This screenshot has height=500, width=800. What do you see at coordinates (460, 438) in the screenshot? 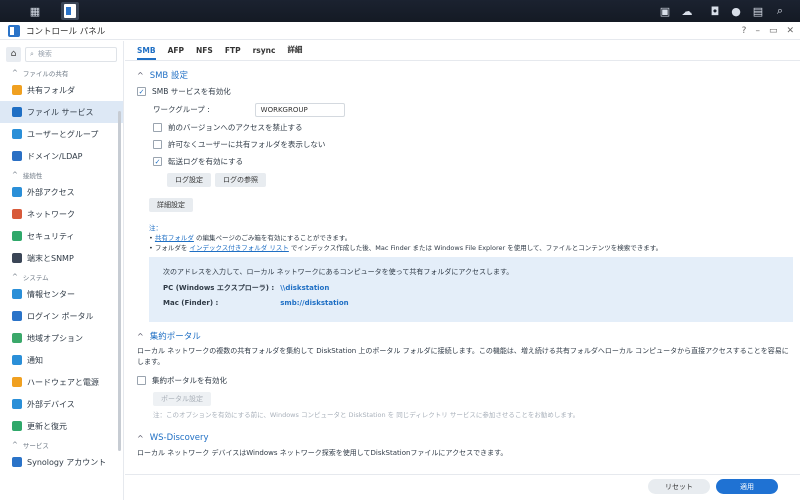
I see `ws-section-header: ^ WS-Discovery` at bounding box center [460, 438].